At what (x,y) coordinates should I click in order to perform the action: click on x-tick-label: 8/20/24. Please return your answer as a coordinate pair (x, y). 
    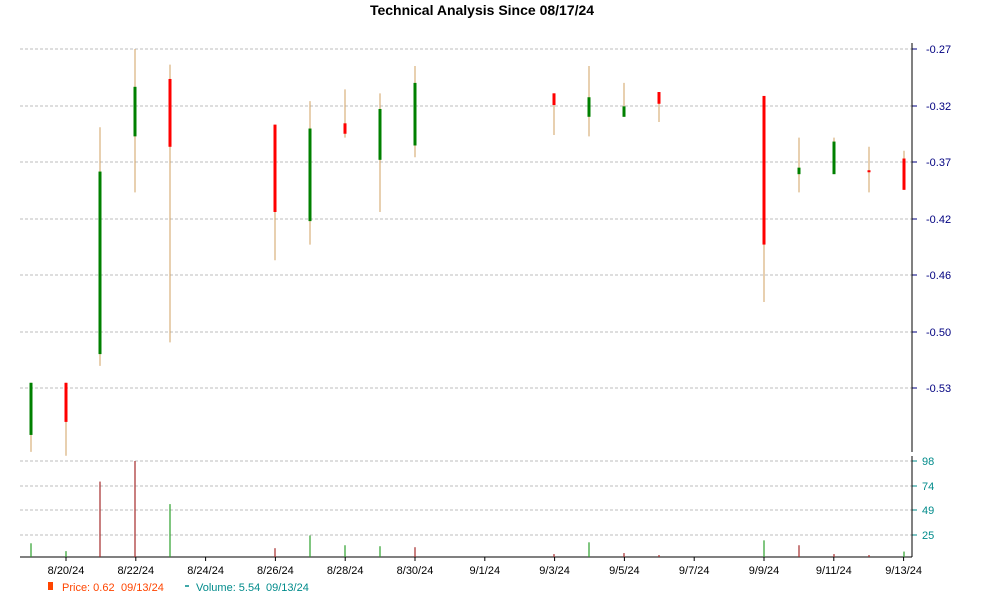
    Looking at the image, I should click on (66, 571).